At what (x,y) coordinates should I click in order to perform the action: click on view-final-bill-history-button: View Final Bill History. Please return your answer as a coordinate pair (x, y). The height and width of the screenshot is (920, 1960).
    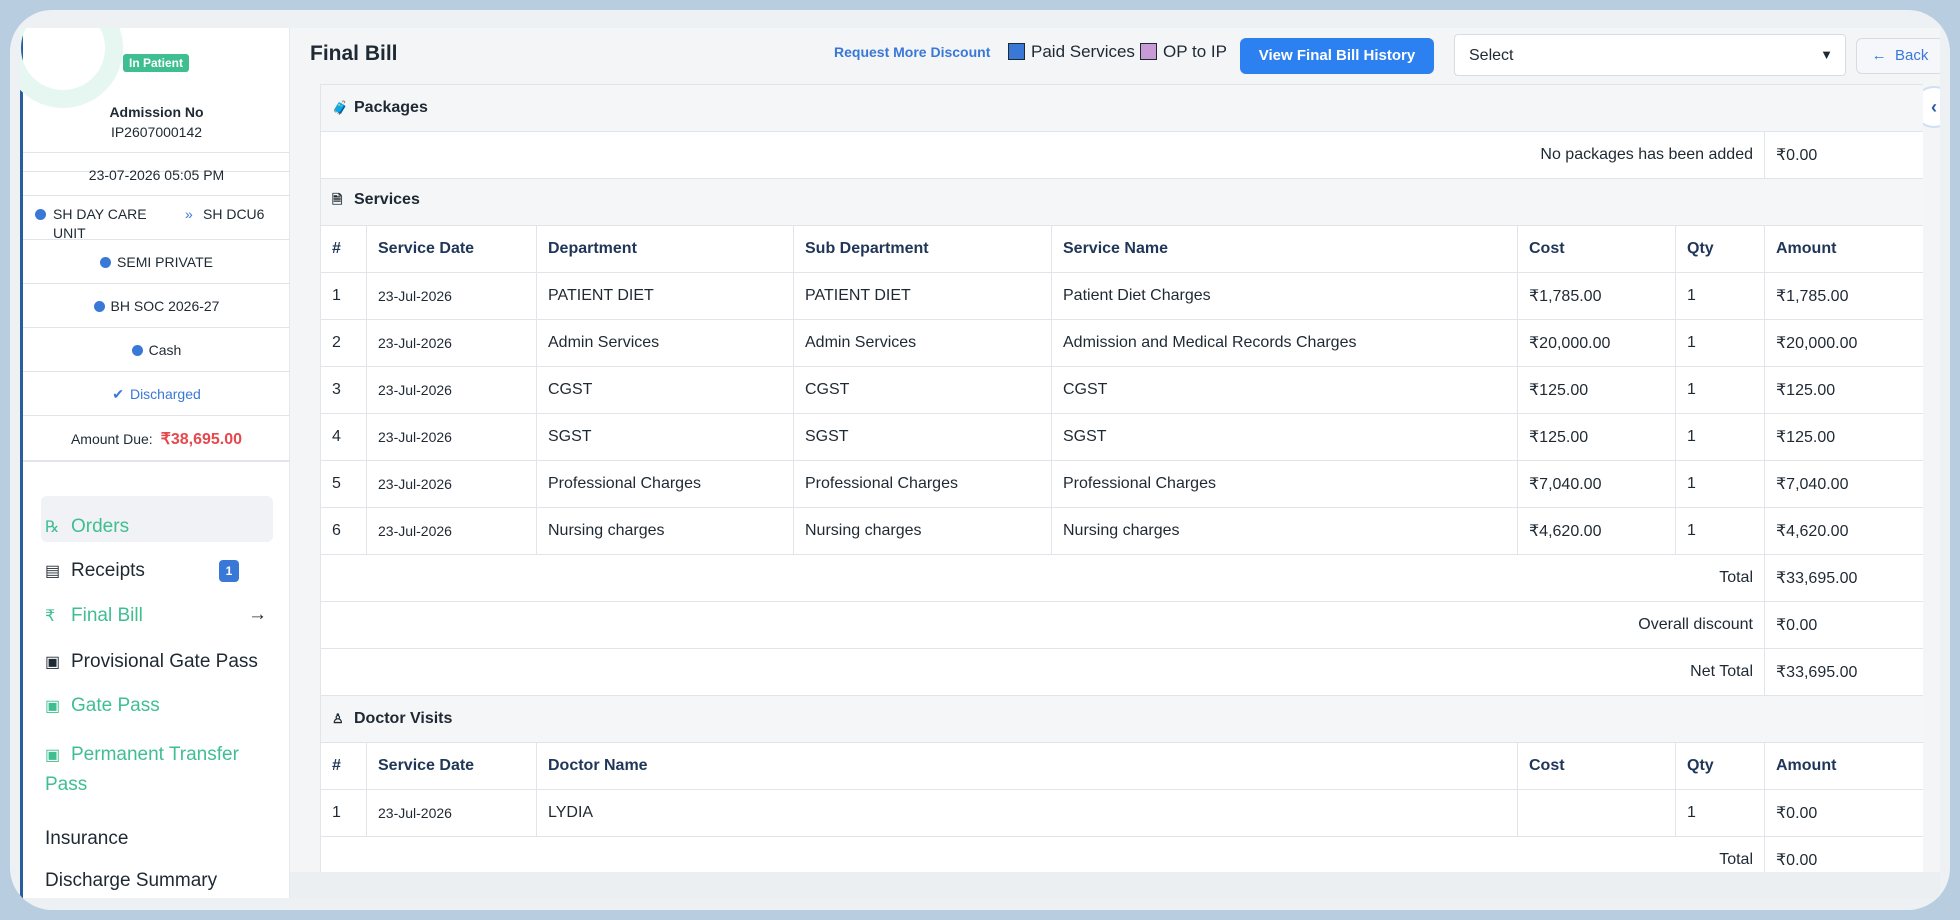
    Looking at the image, I should click on (1337, 56).